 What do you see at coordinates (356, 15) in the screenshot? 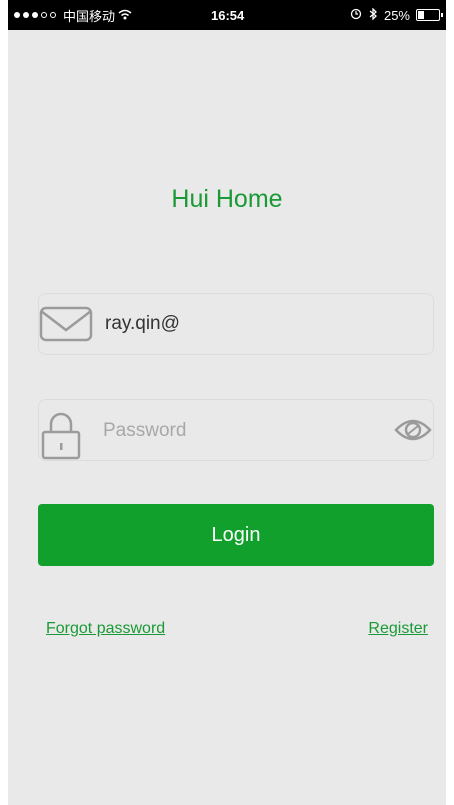
I see `alarm-icon` at bounding box center [356, 15].